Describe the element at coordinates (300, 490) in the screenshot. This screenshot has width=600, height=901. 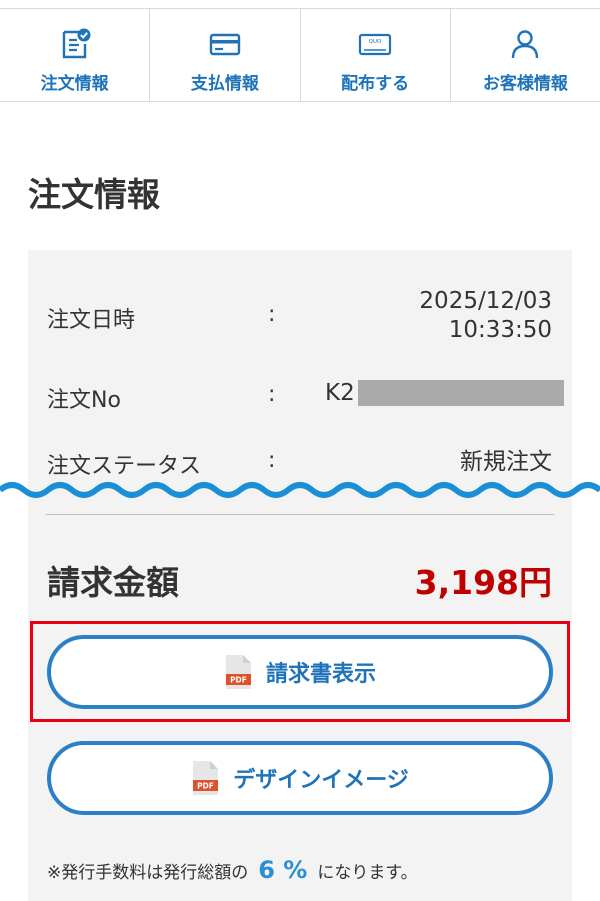
I see `wavy-cut-line` at that location.